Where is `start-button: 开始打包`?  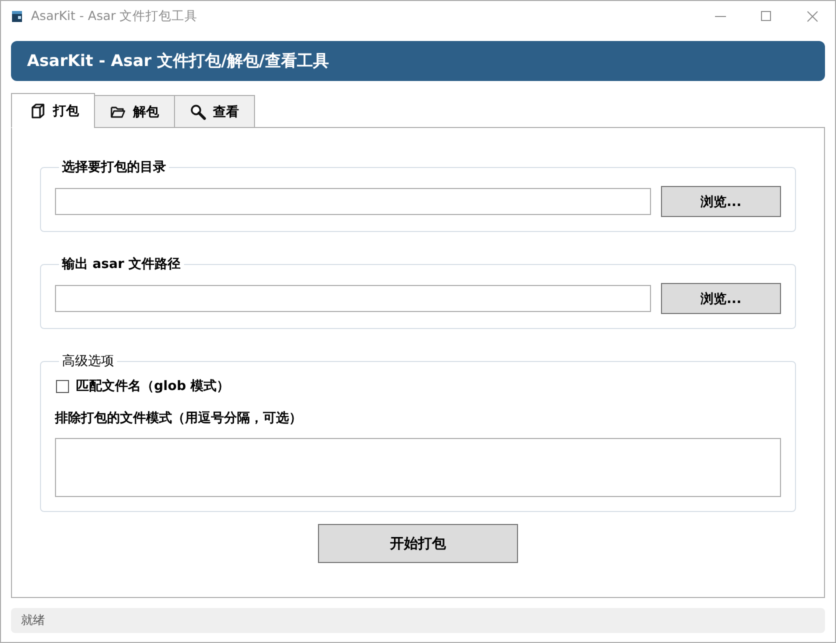
start-button: 开始打包 is located at coordinates (418, 543).